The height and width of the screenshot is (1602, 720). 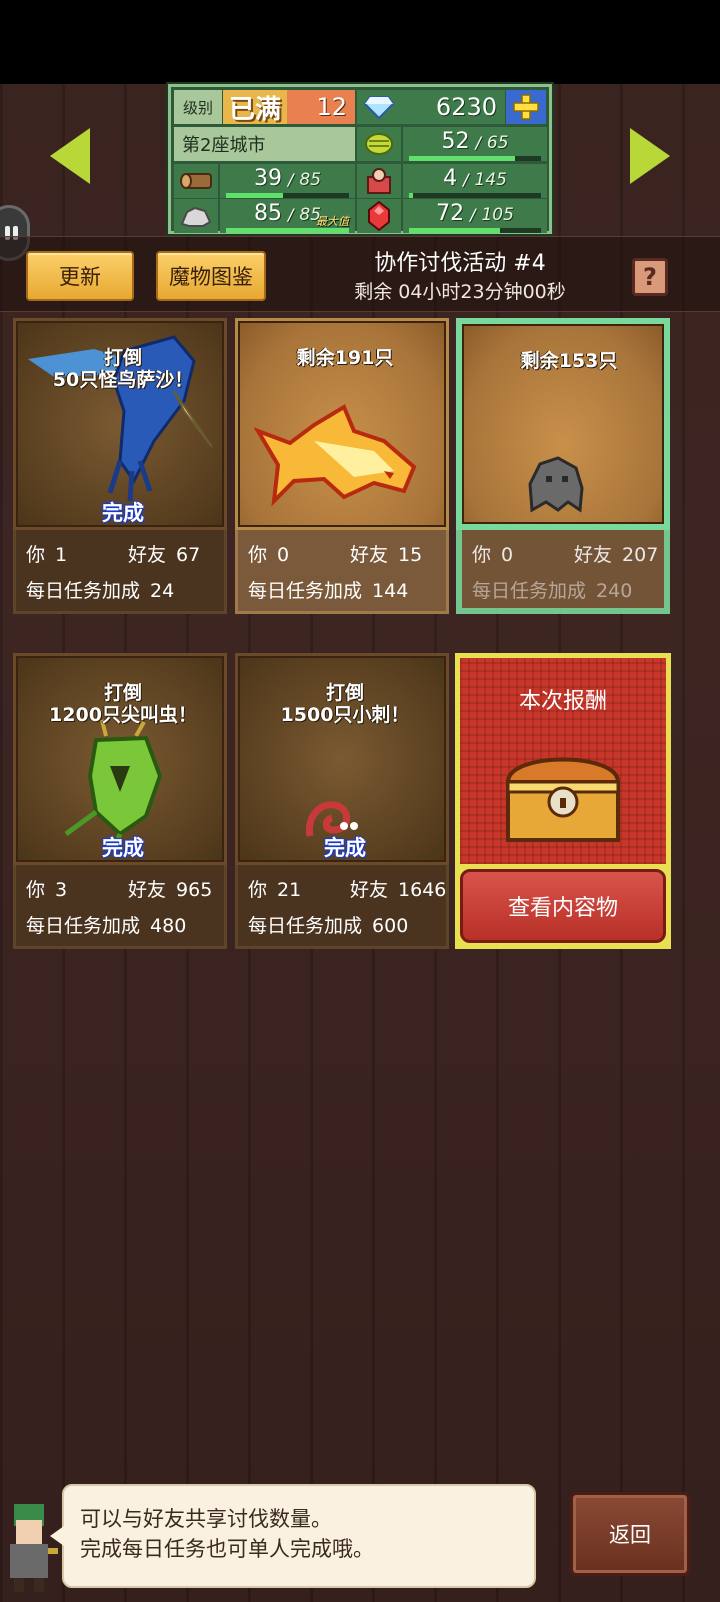 What do you see at coordinates (379, 107) in the screenshot?
I see `diamond-icon` at bounding box center [379, 107].